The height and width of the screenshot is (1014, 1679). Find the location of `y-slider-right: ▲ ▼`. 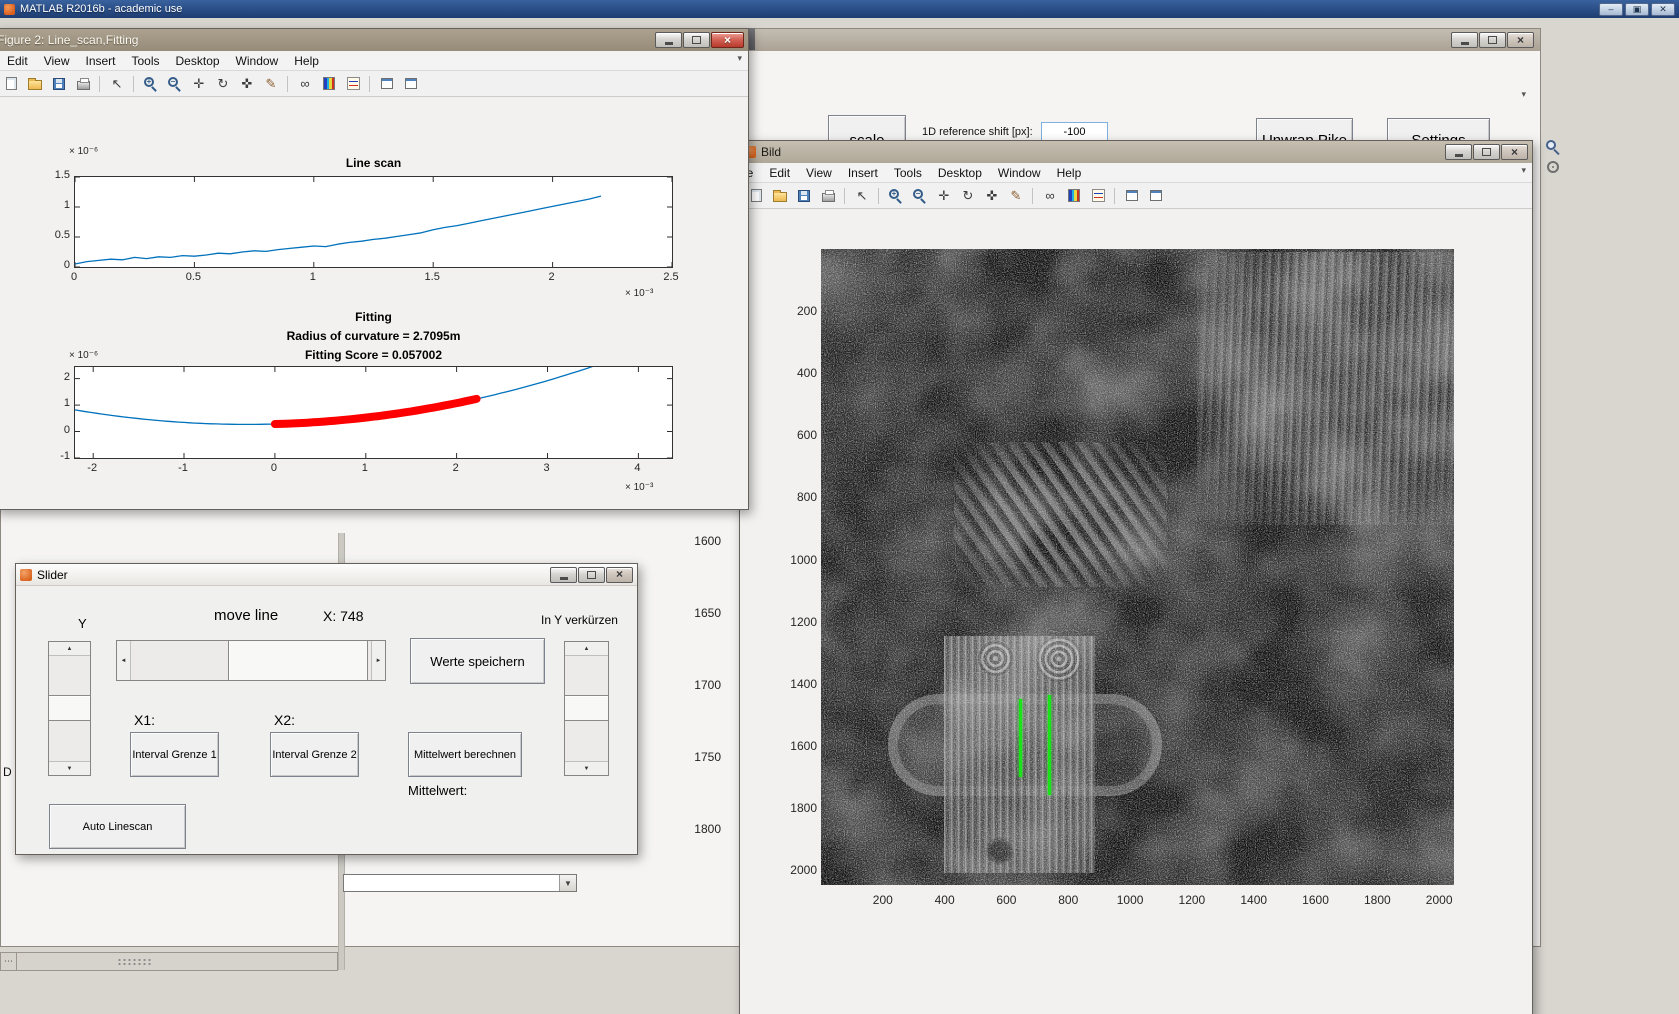

y-slider-right: ▲ ▼ is located at coordinates (586, 708).